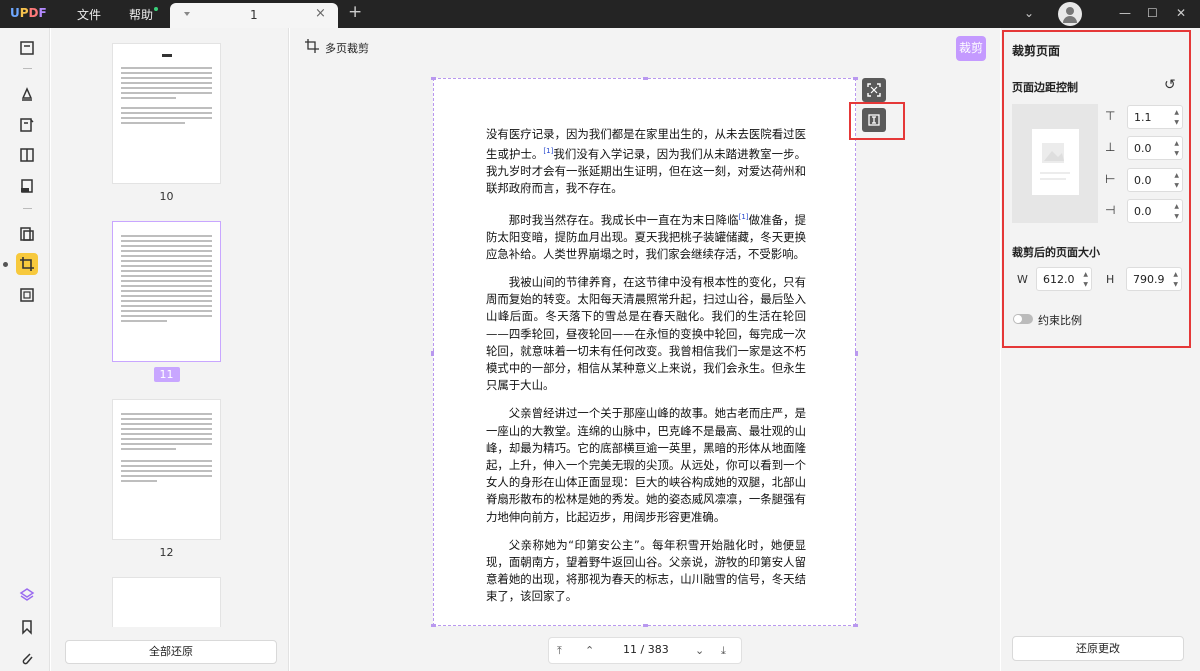 This screenshot has width=1200, height=671. Describe the element at coordinates (589, 650) in the screenshot. I see `previous-page-icon: ⌃` at that location.